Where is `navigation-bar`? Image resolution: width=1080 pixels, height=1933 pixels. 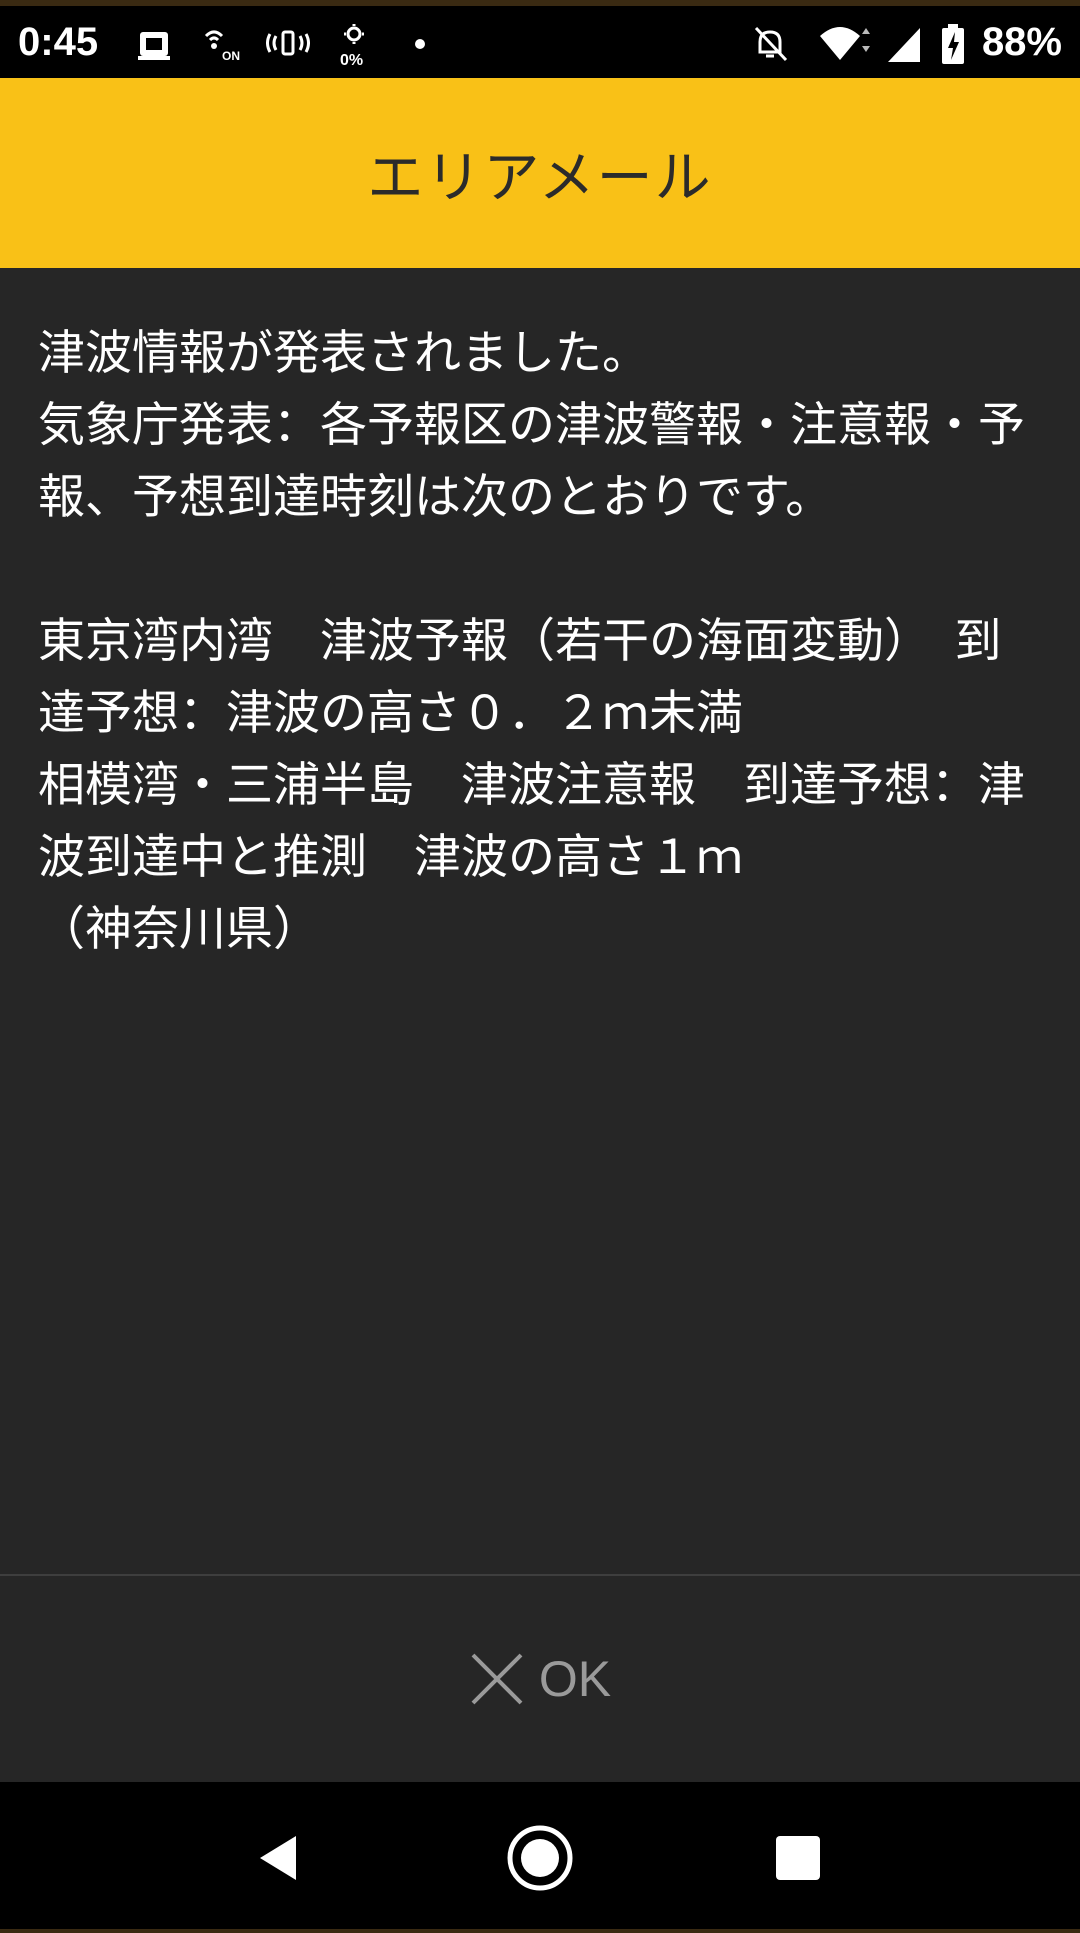 navigation-bar is located at coordinates (540, 1857).